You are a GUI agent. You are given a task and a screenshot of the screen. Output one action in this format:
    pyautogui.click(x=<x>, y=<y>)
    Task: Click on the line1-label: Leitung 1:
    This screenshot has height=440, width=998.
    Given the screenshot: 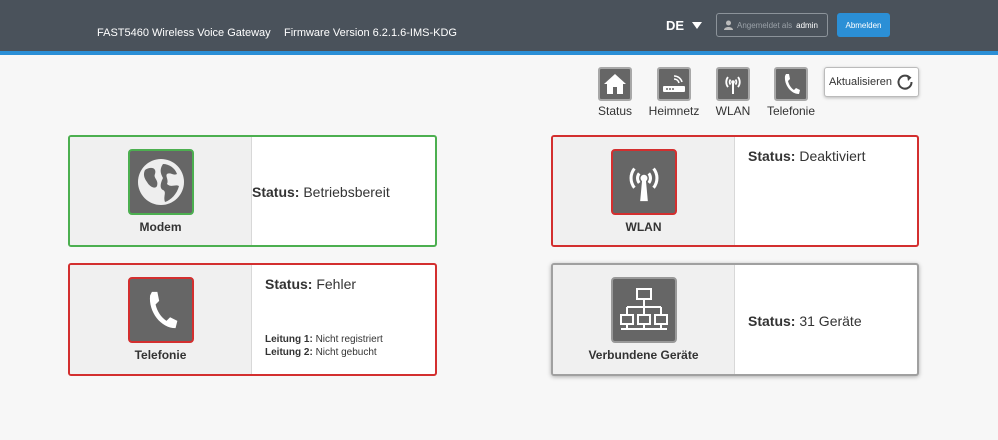 What is the action you would take?
    pyautogui.click(x=289, y=339)
    